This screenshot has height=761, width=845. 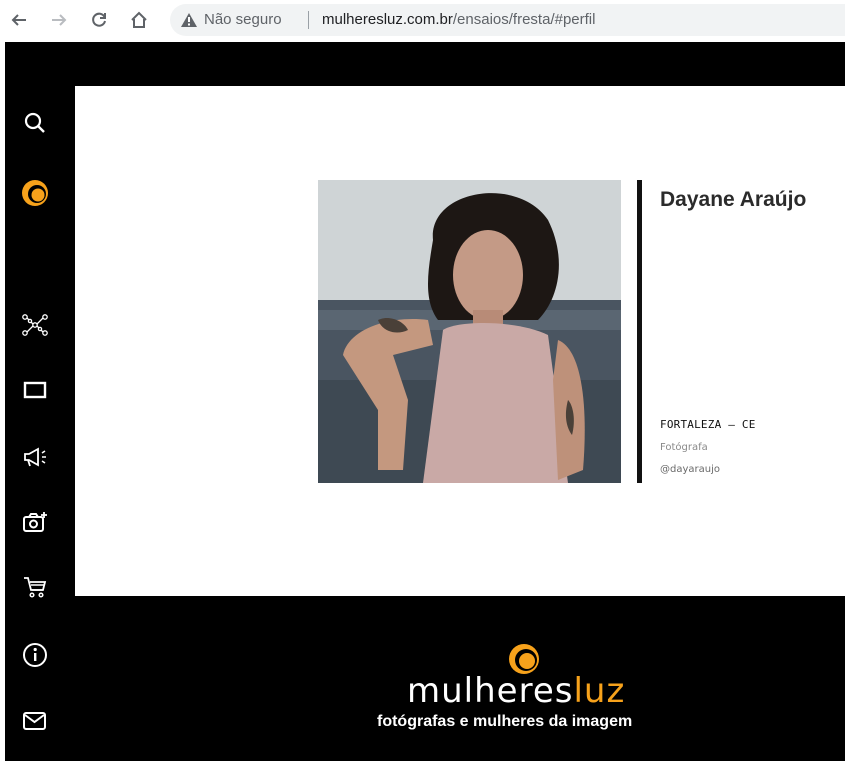 I want to click on megaphone-icon, so click(x=35, y=457).